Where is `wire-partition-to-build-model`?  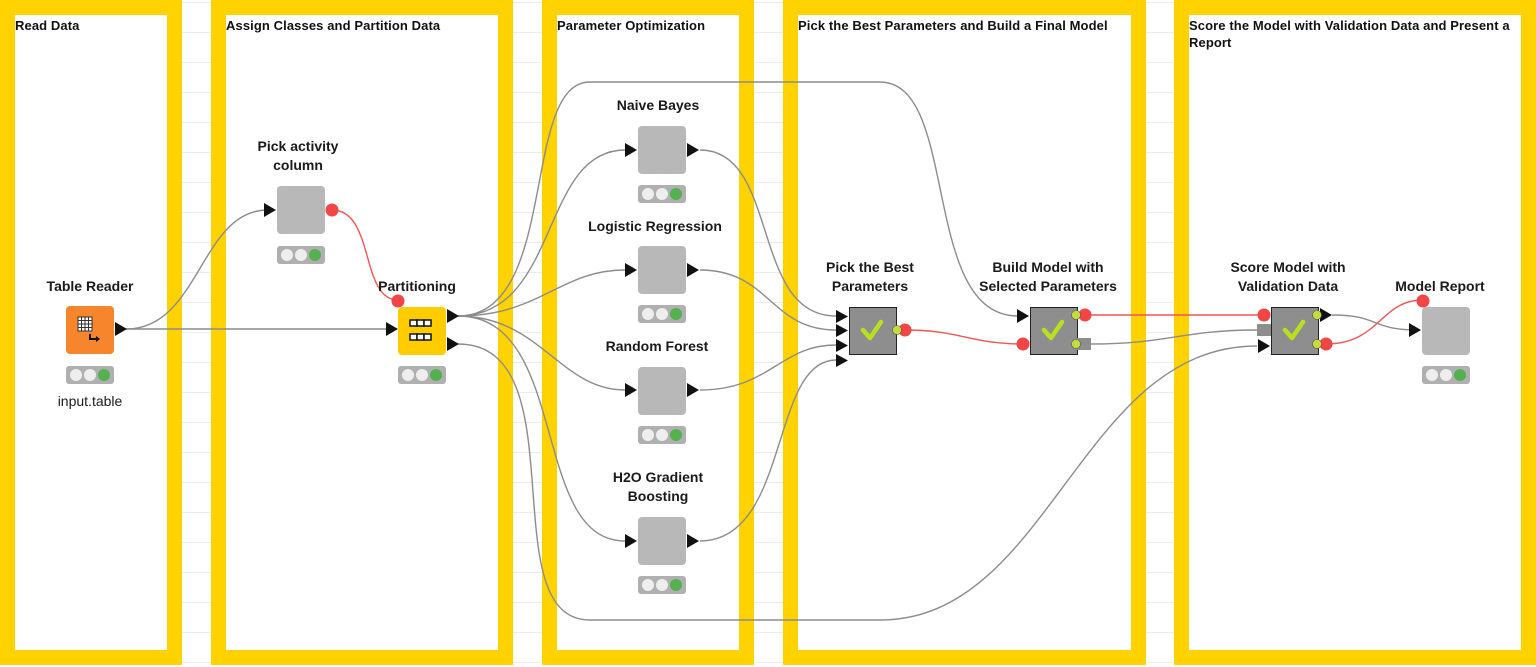 wire-partition-to-build-model is located at coordinates (738, 199).